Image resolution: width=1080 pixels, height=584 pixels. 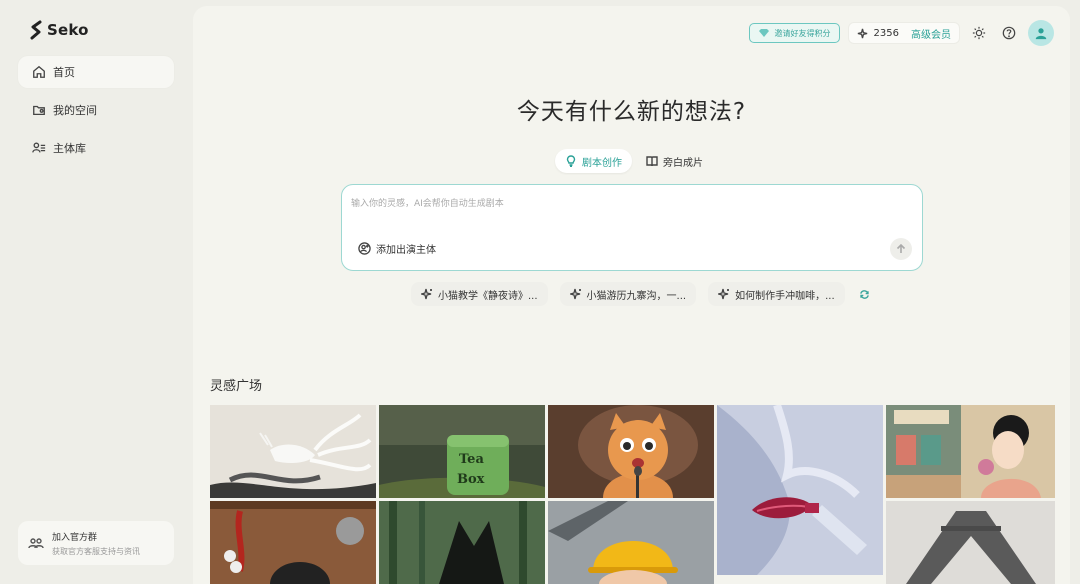 What do you see at coordinates (631, 204) in the screenshot?
I see `prompt-input` at bounding box center [631, 204].